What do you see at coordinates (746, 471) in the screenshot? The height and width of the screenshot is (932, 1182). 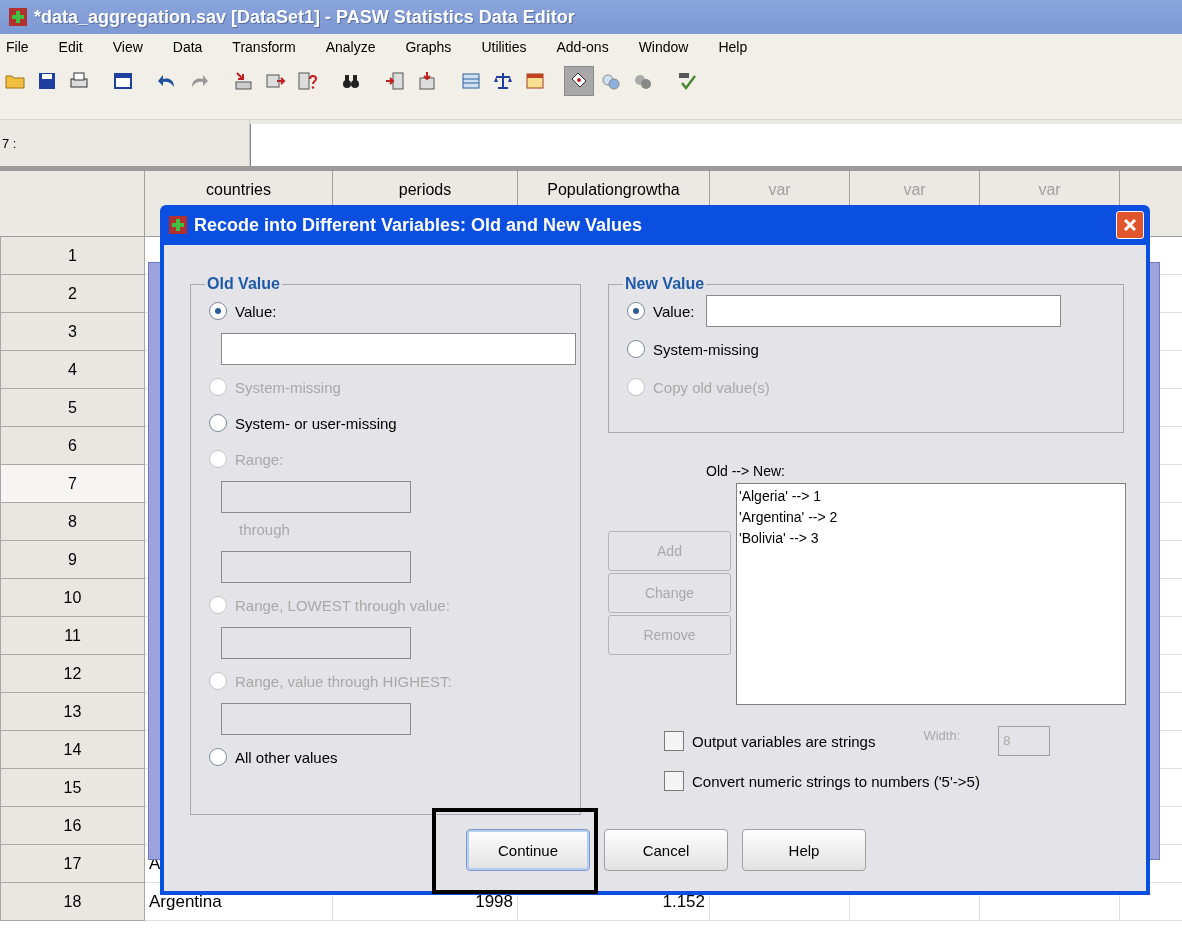 I see `list-label: Old --> New:` at bounding box center [746, 471].